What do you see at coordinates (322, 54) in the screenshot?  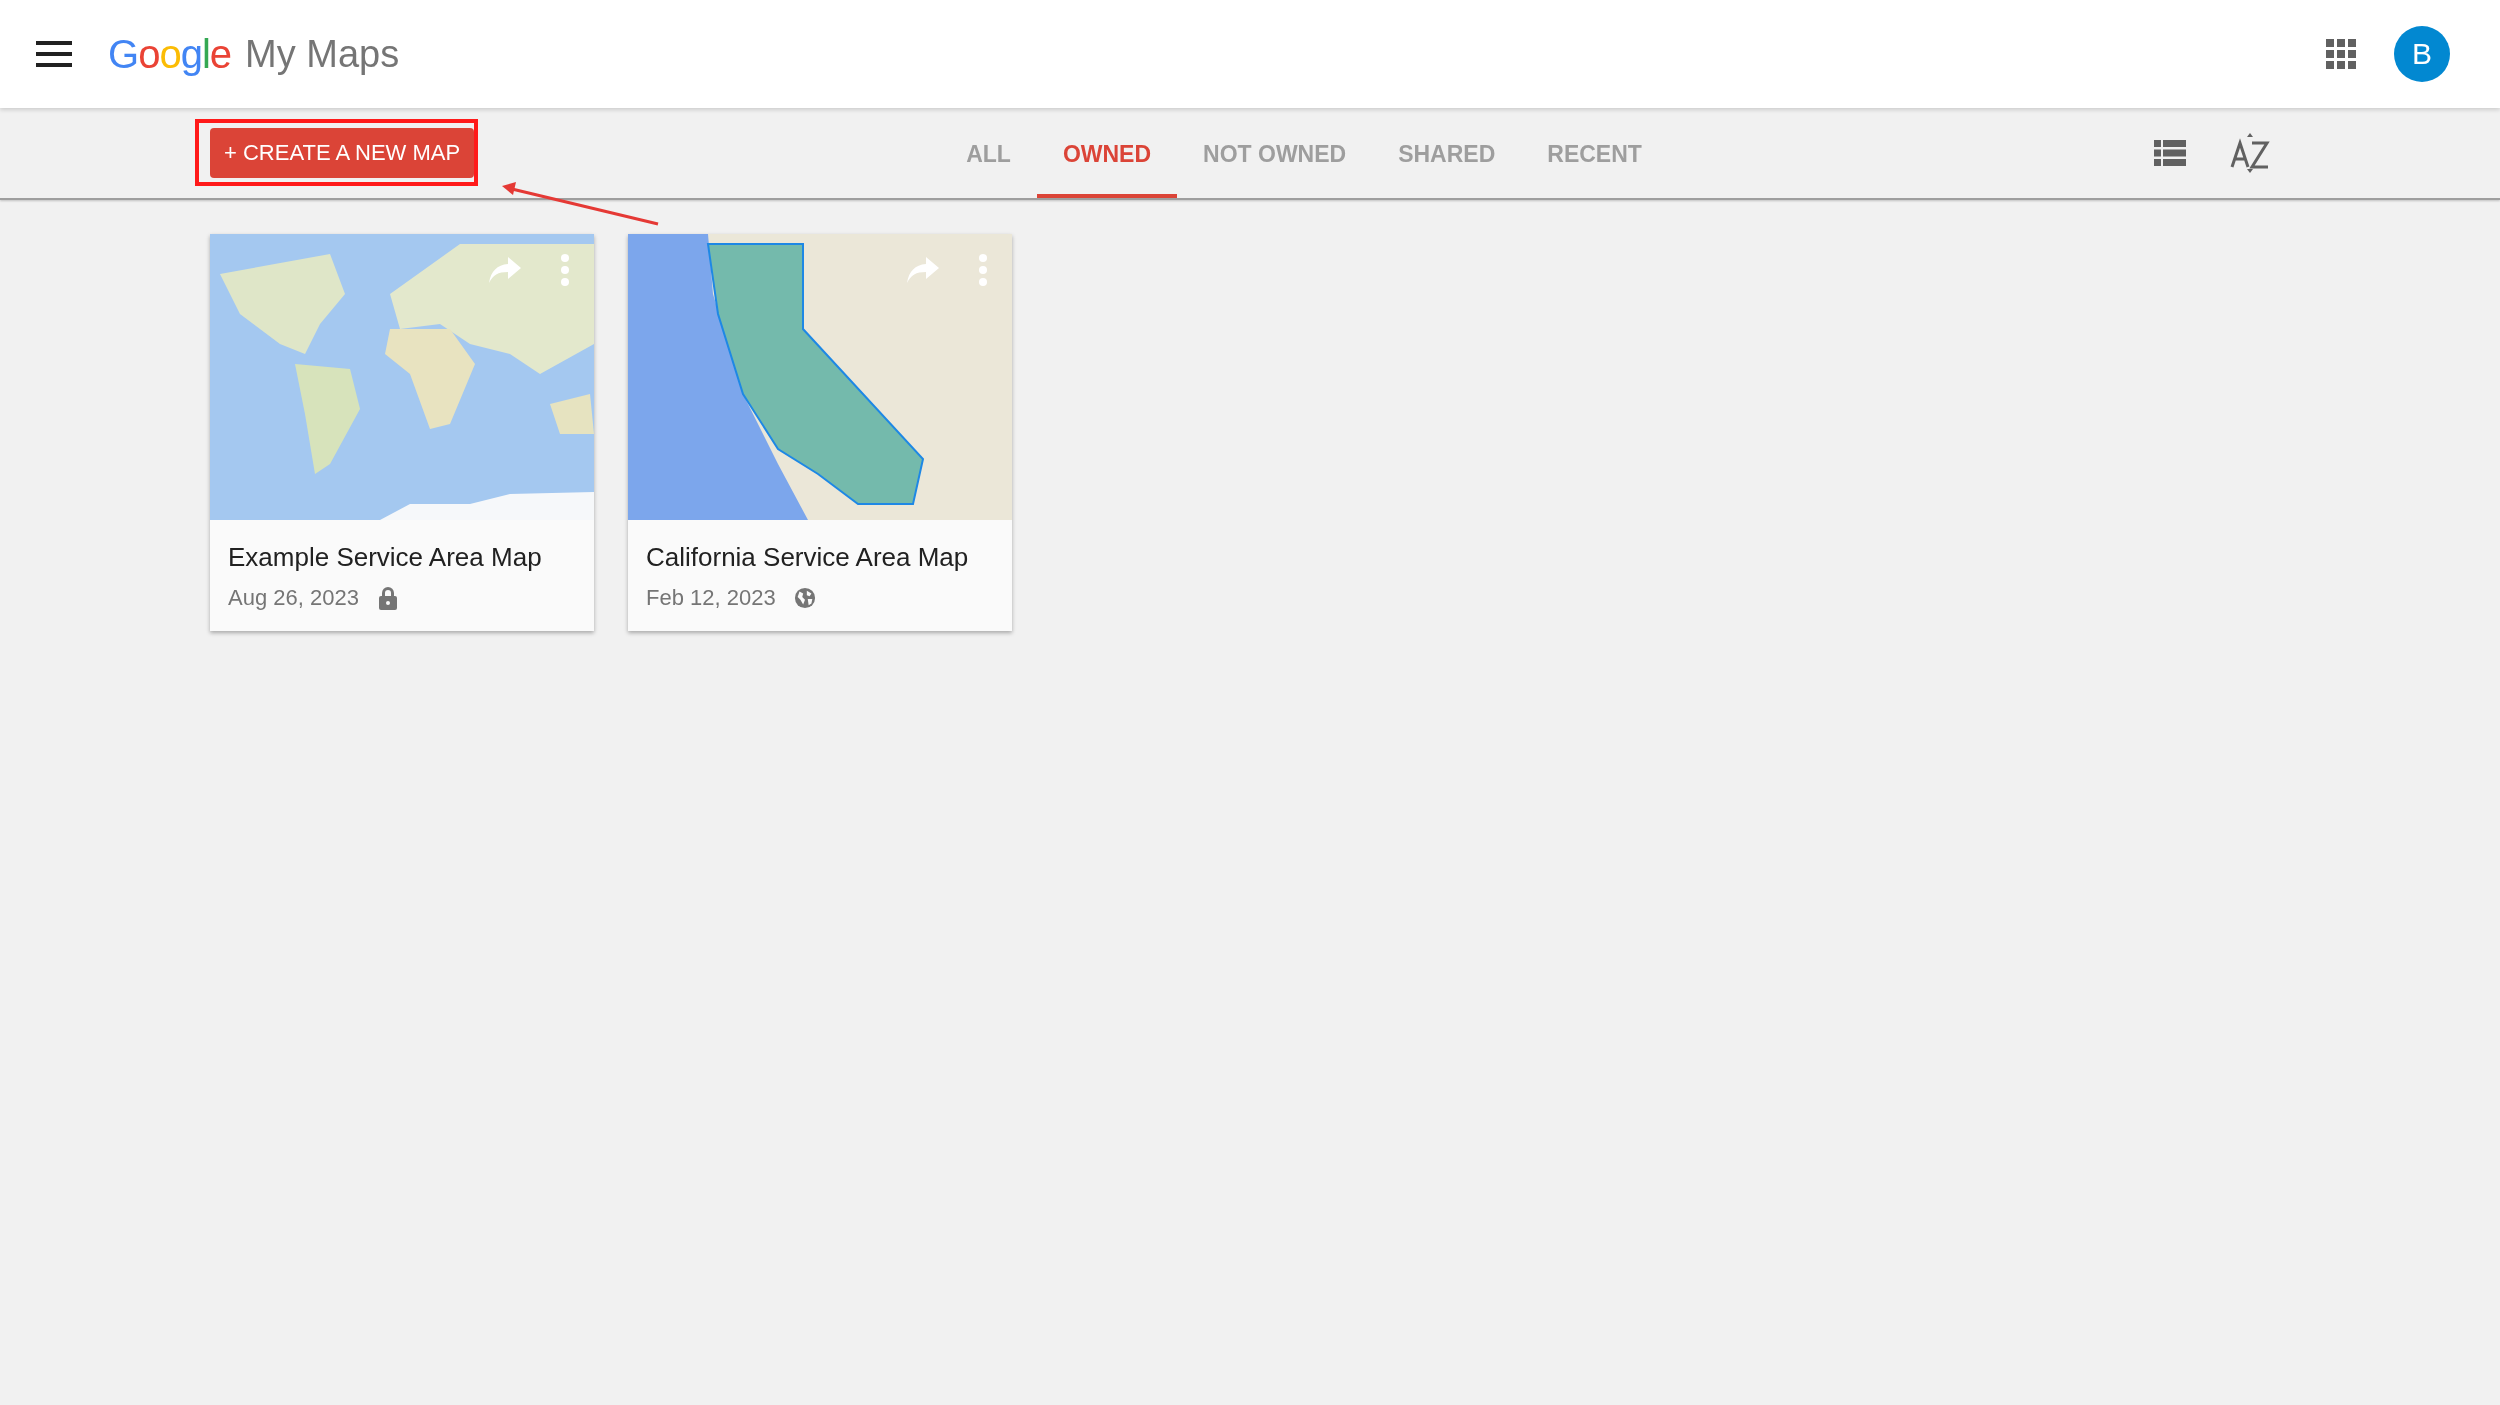 I see `product-name: My Maps` at bounding box center [322, 54].